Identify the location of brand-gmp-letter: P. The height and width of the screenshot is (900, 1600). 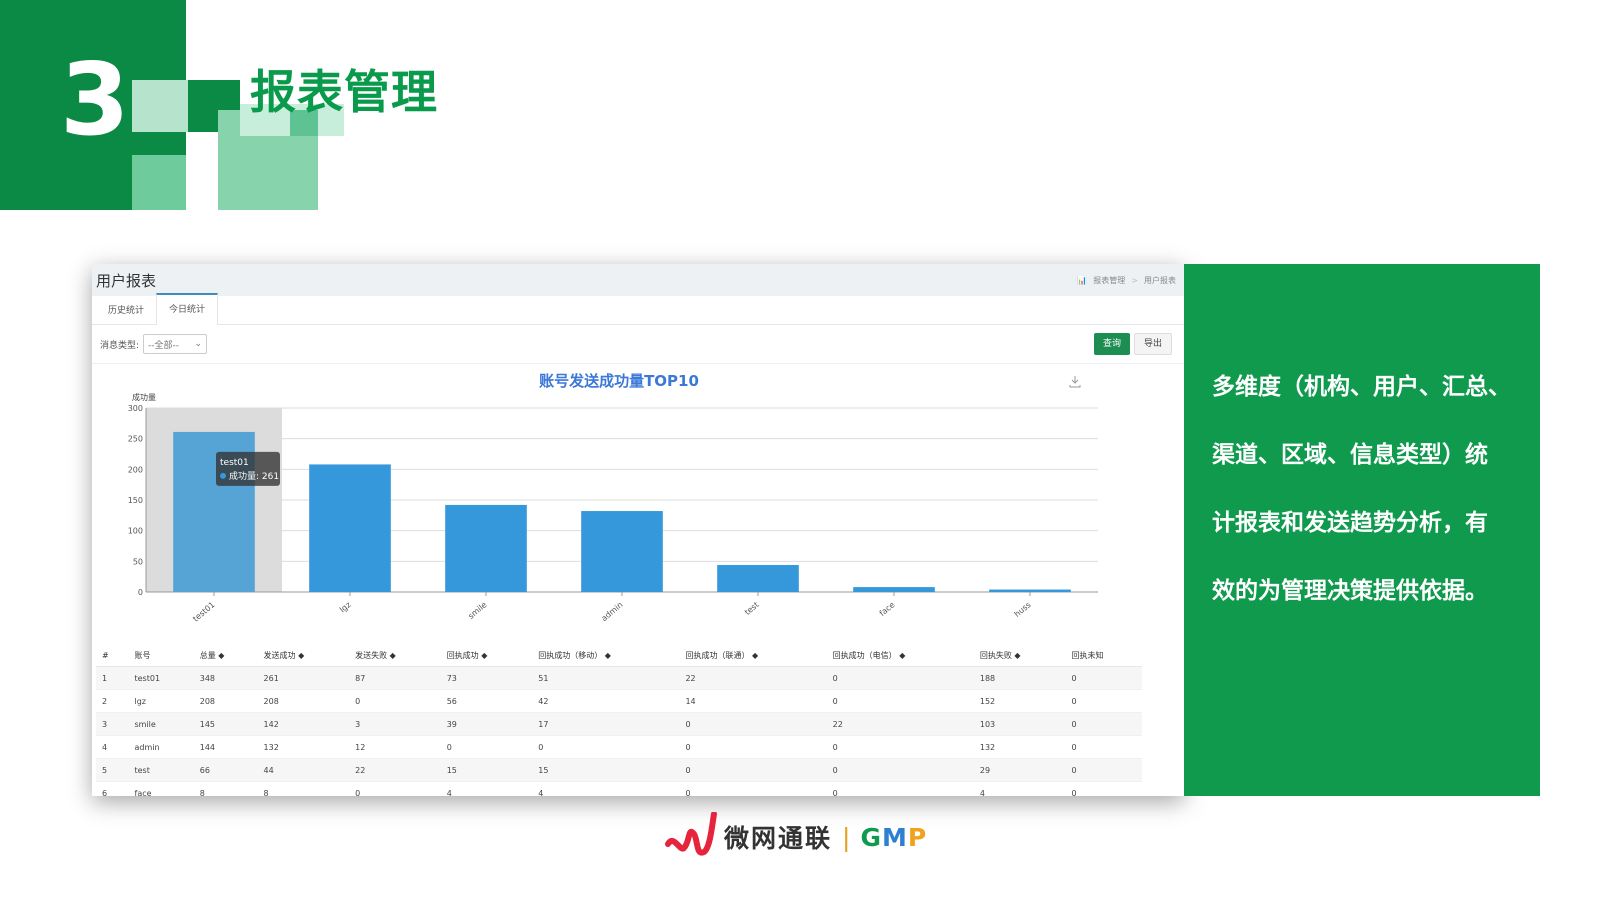
(917, 837).